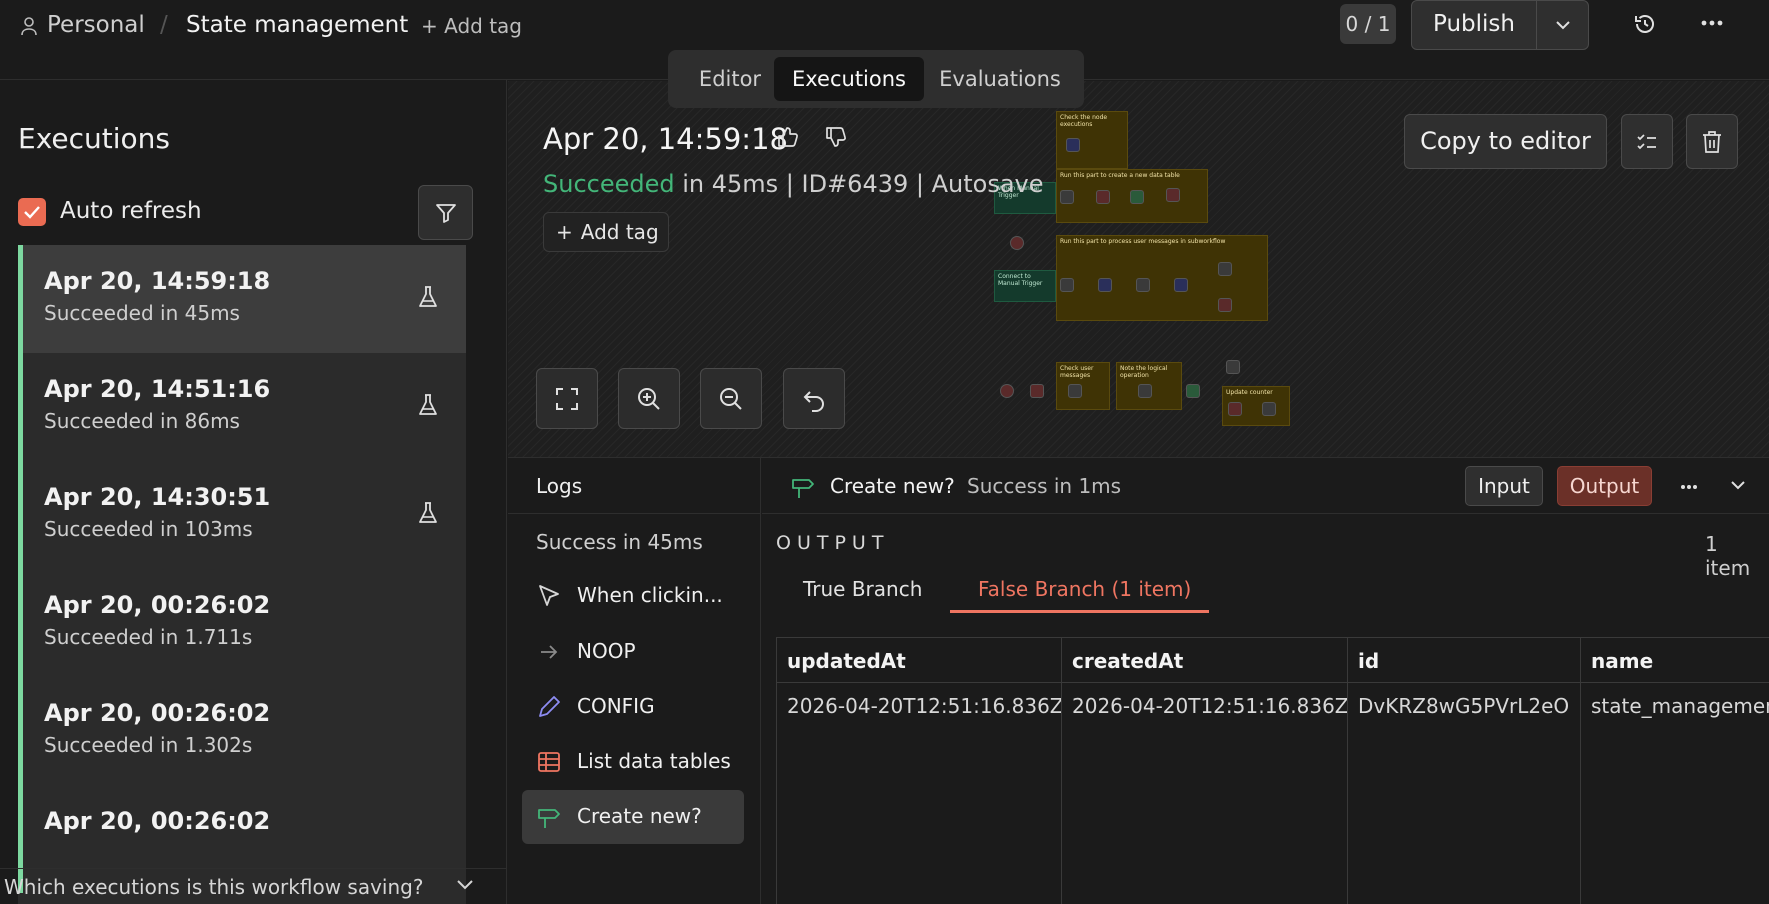 The image size is (1769, 904). What do you see at coordinates (665, 139) in the screenshot?
I see `execution-date: Apr 20, 14:59:18` at bounding box center [665, 139].